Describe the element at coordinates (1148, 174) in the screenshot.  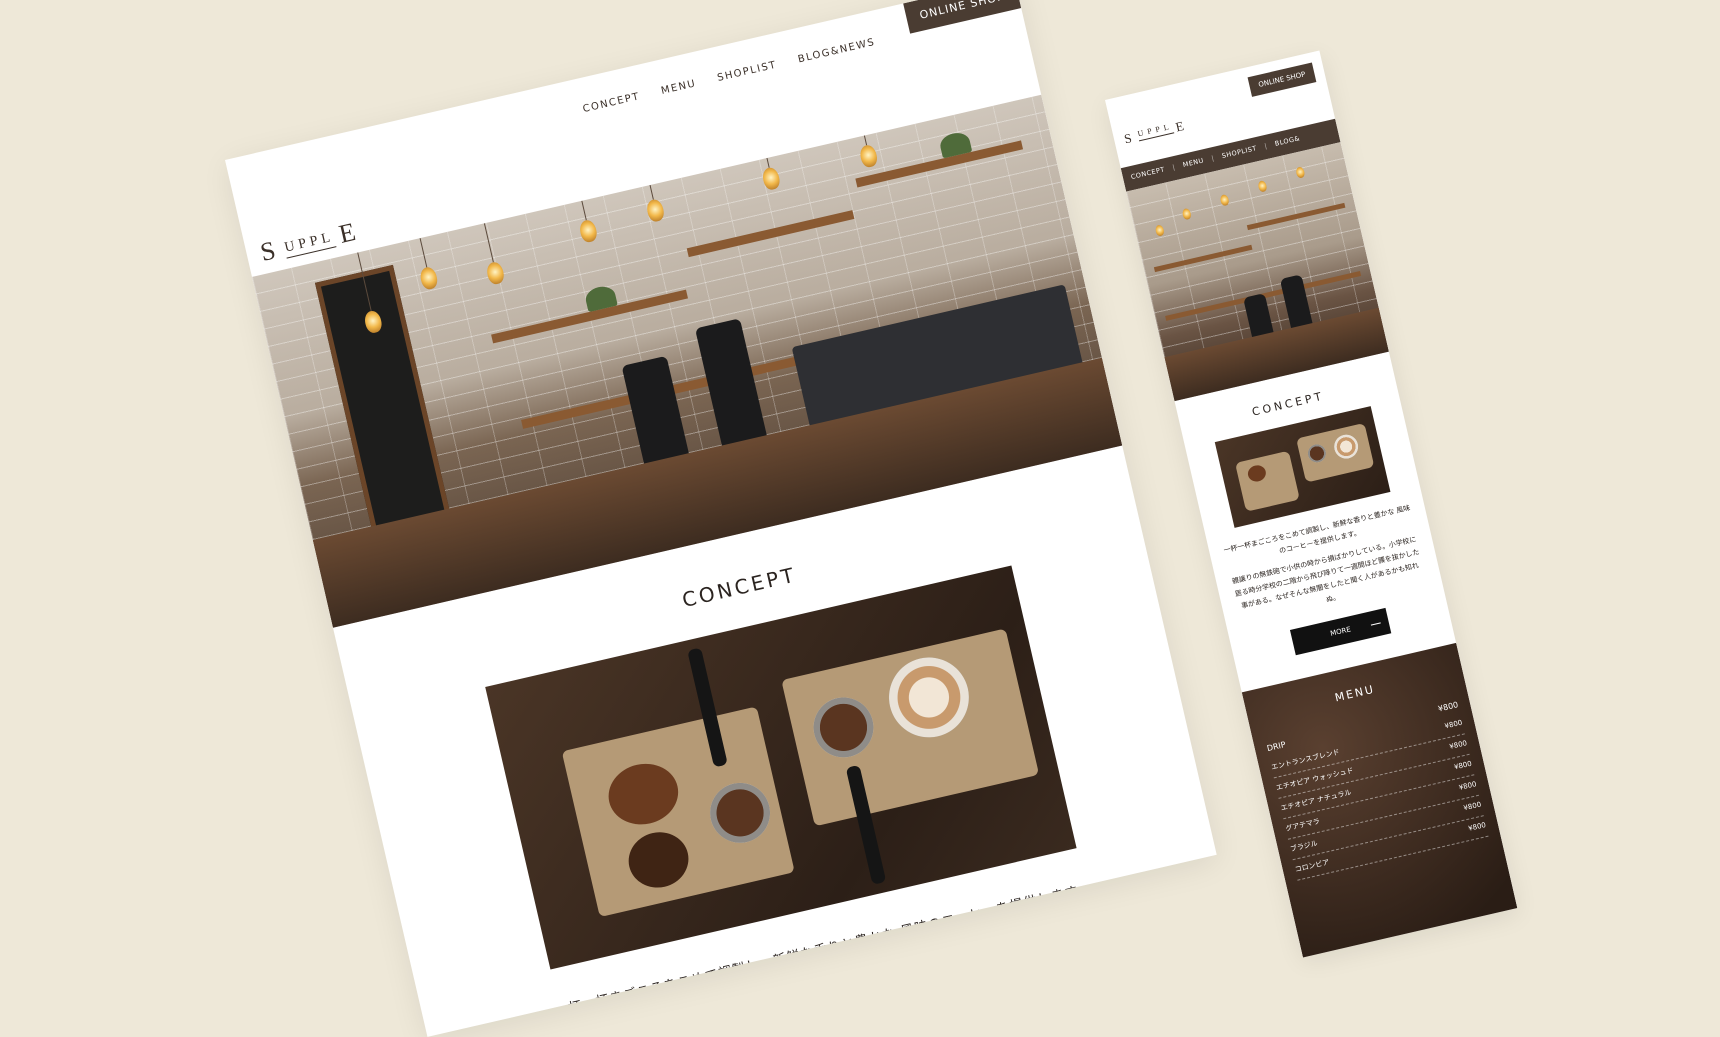
I see `mobile-nav-concept: CONCEPT` at that location.